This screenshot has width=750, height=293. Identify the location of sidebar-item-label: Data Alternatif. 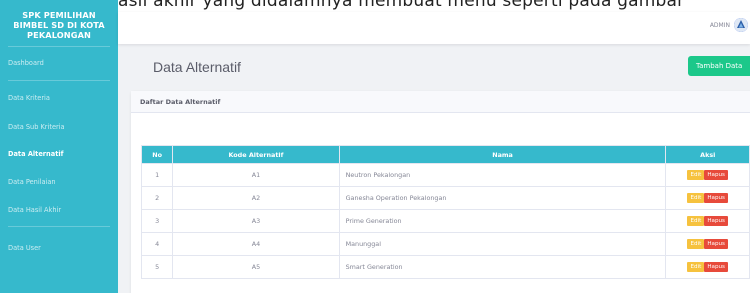
(36, 154).